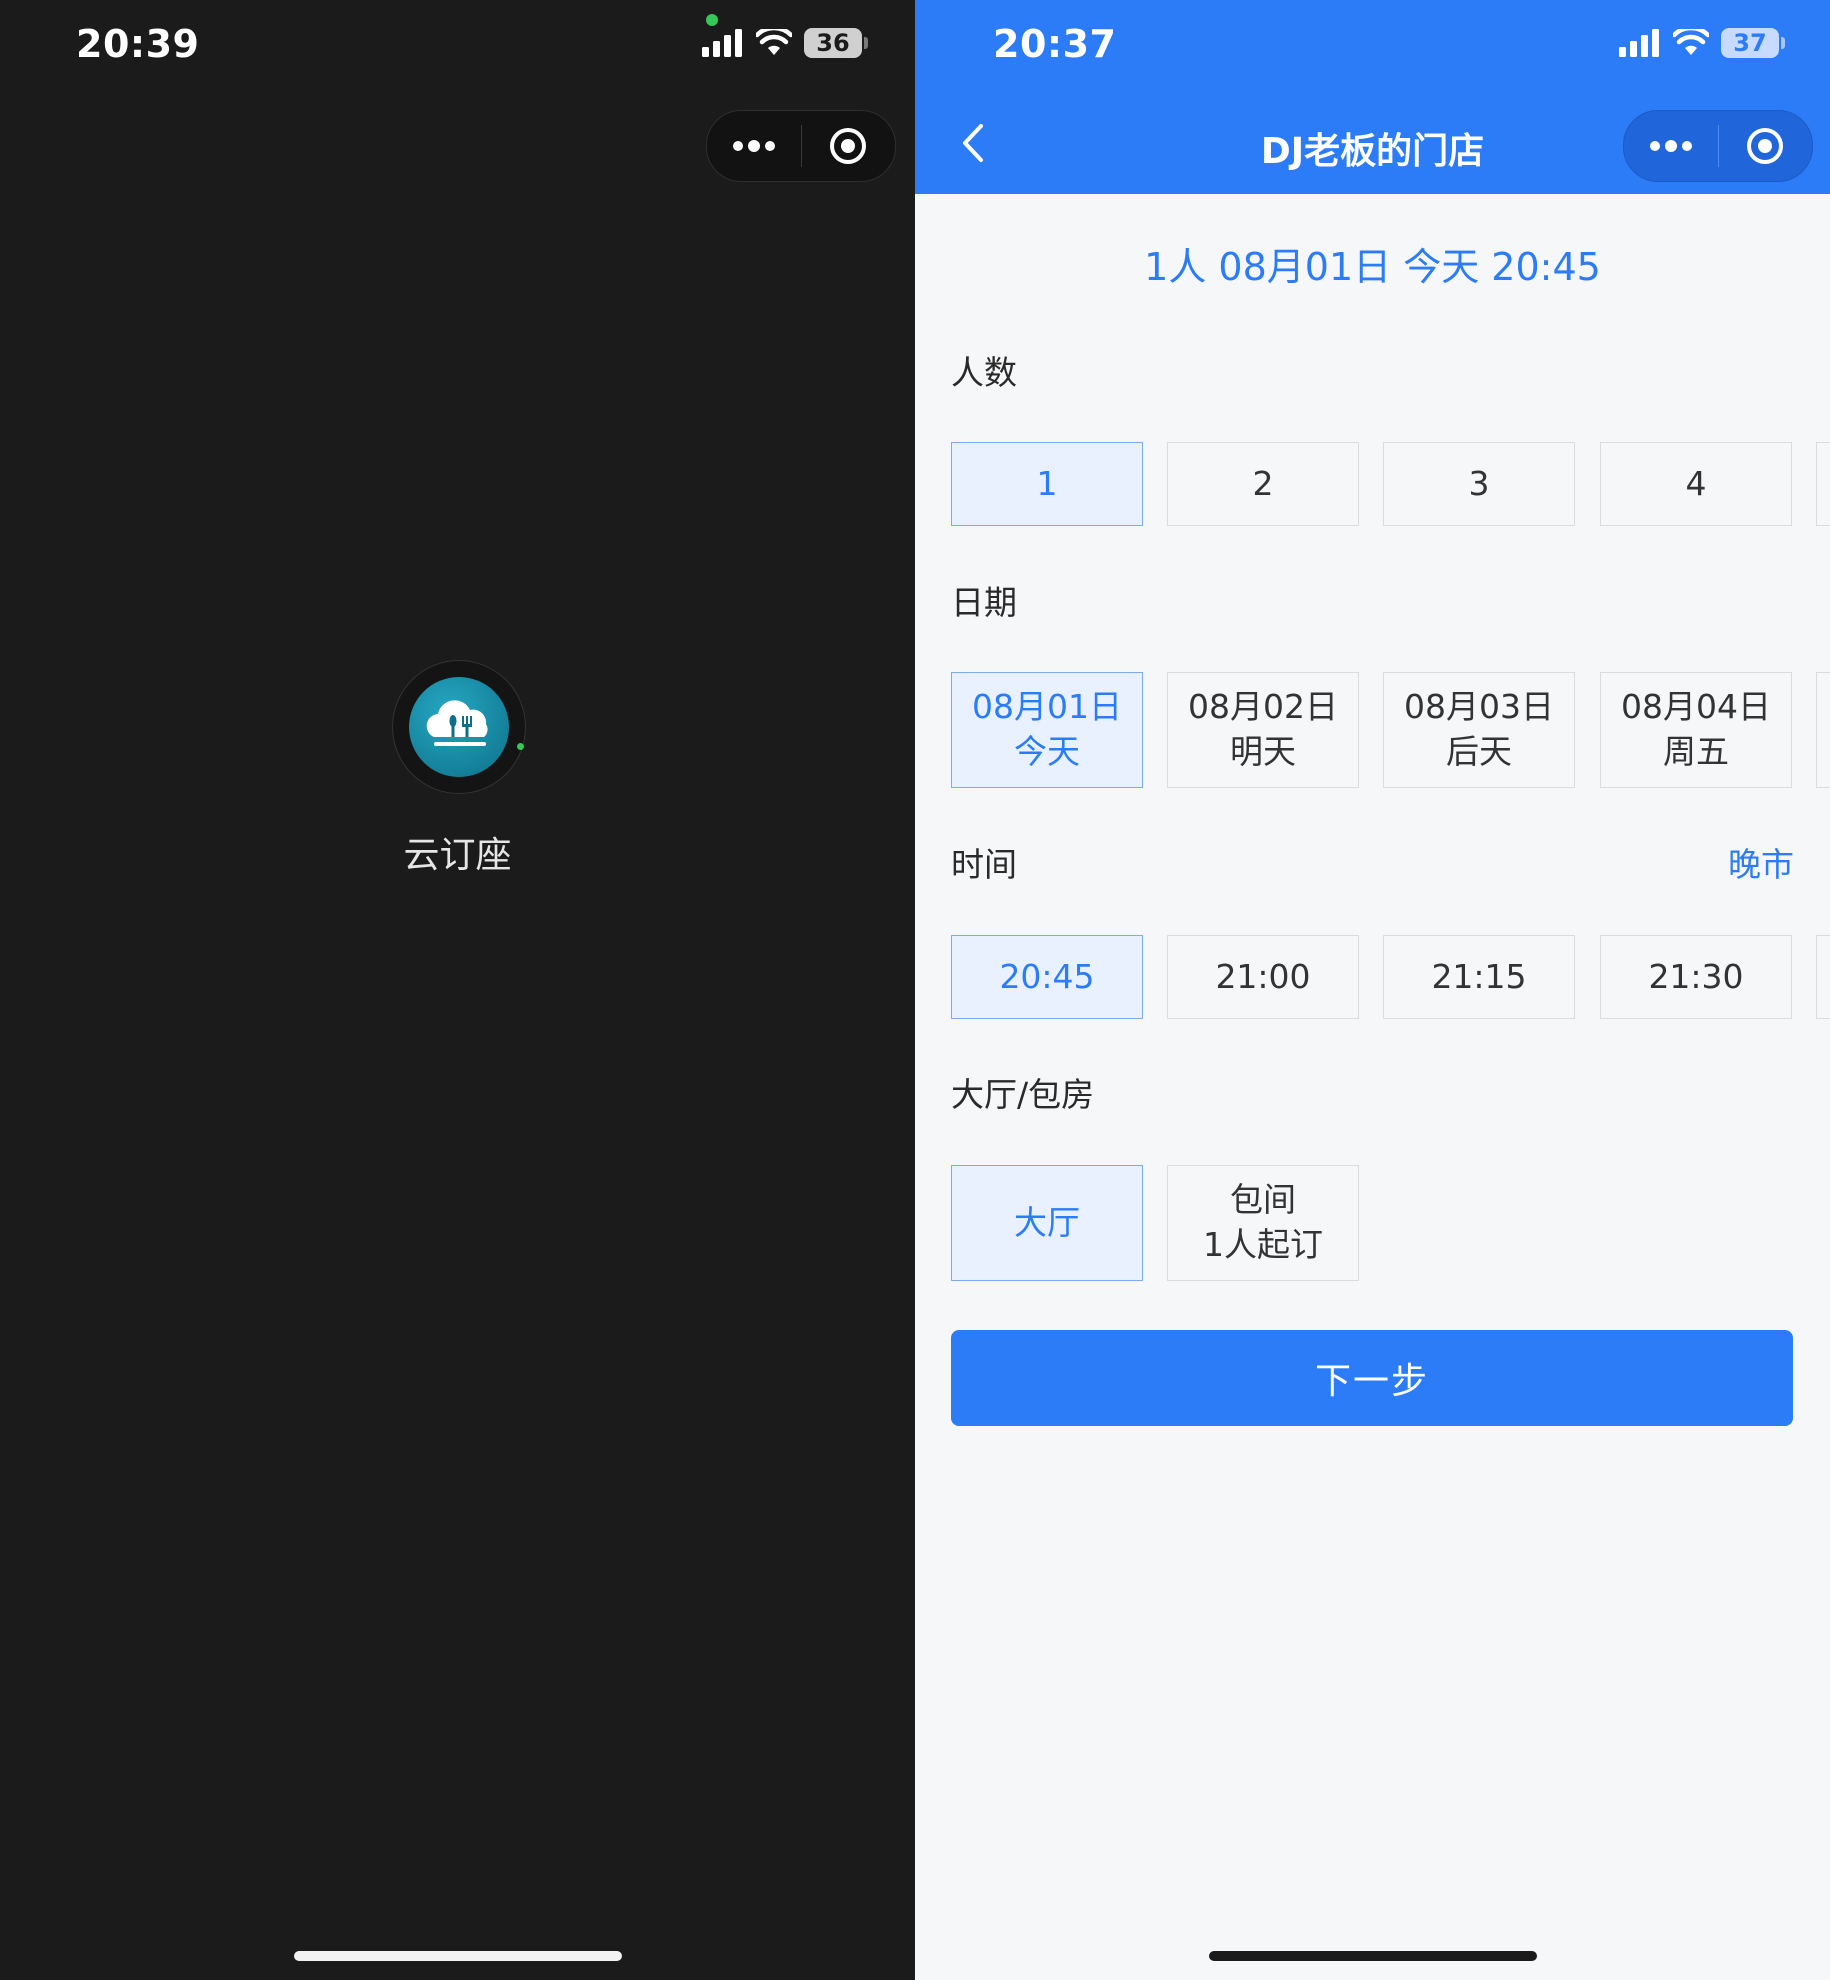  What do you see at coordinates (1750, 43) in the screenshot?
I see `battery-level: 37` at bounding box center [1750, 43].